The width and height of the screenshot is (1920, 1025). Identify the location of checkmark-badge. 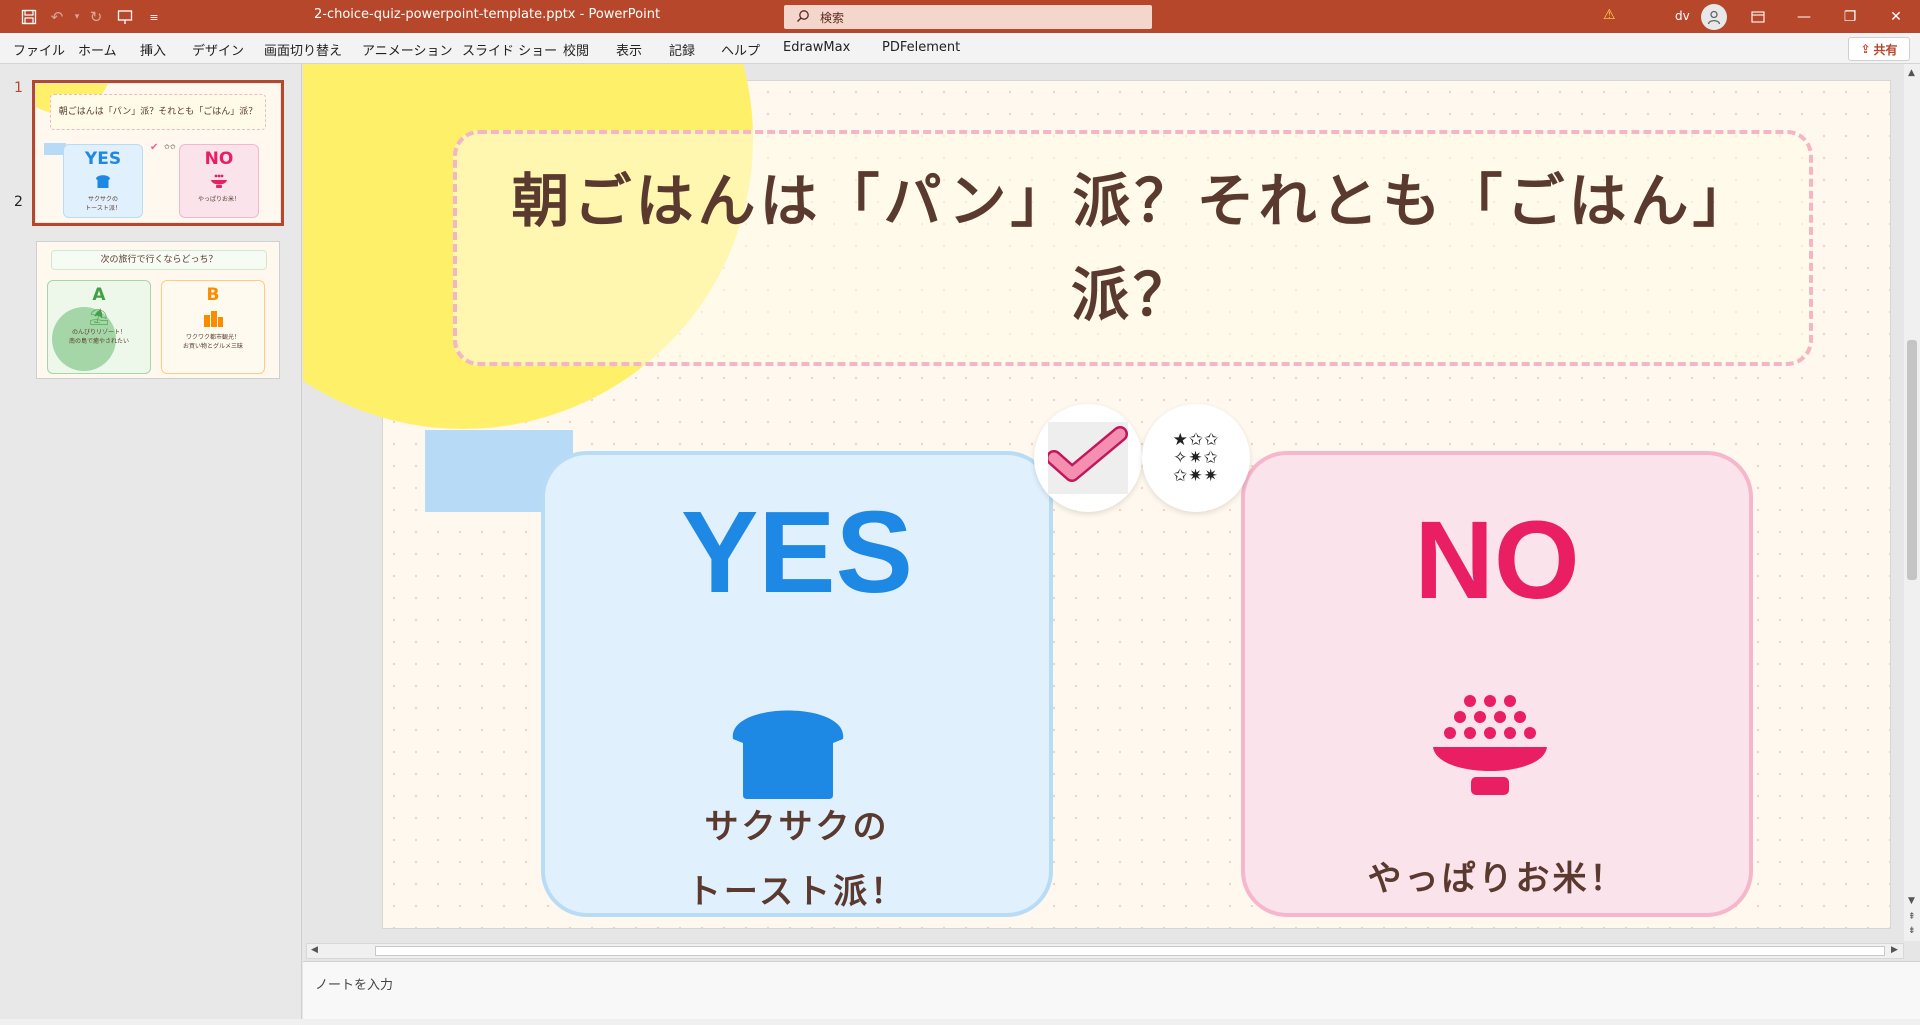
(1088, 458).